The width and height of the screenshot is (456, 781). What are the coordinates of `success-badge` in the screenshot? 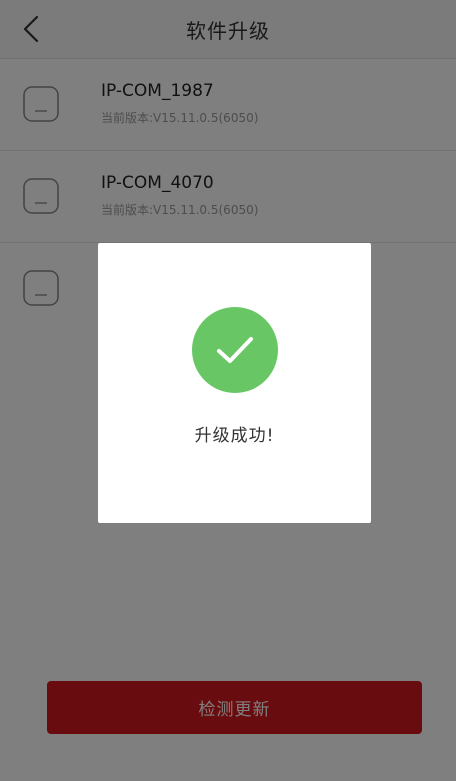 It's located at (235, 350).